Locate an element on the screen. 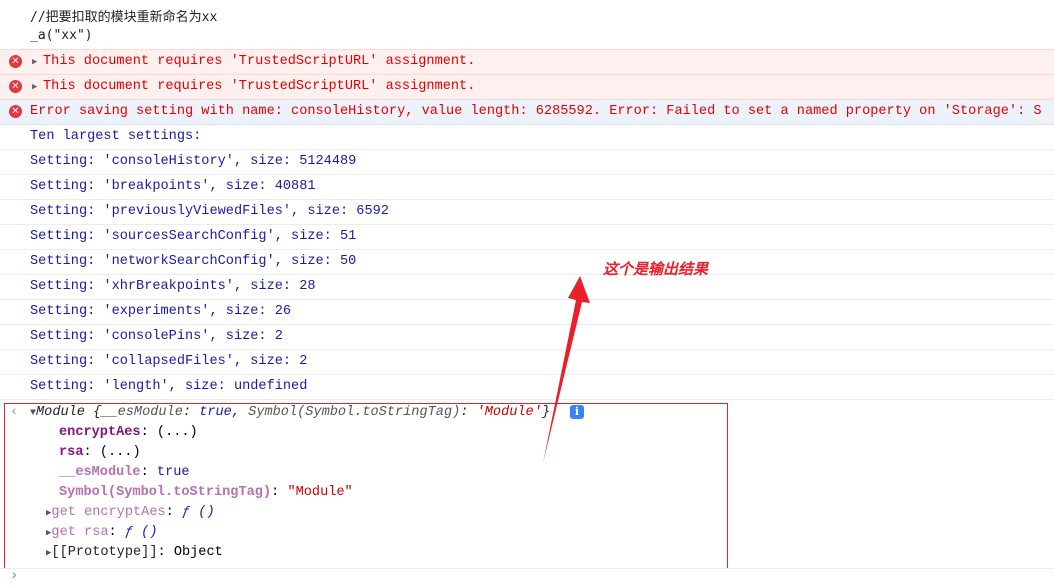  annotation-label: 这个是输出结果 is located at coordinates (656, 269).